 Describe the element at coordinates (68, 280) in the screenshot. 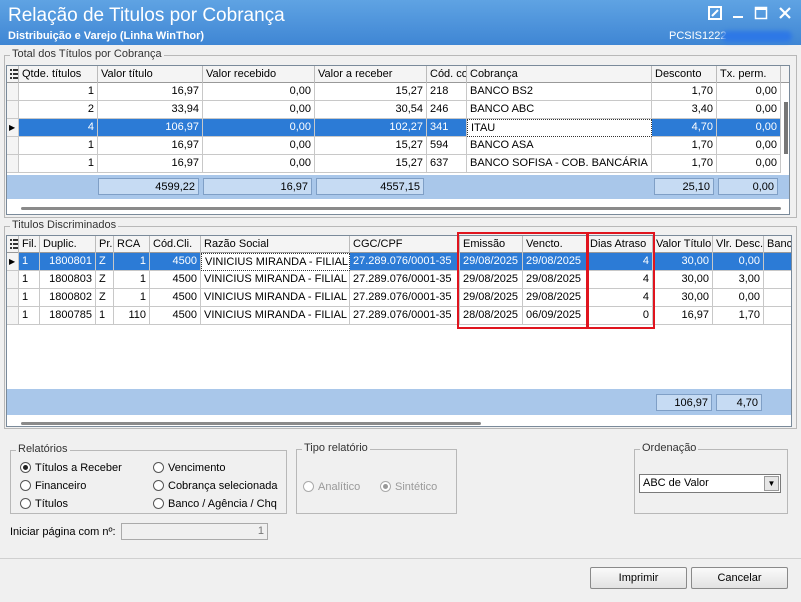

I see `table-cell-duplic: 1800803` at that location.